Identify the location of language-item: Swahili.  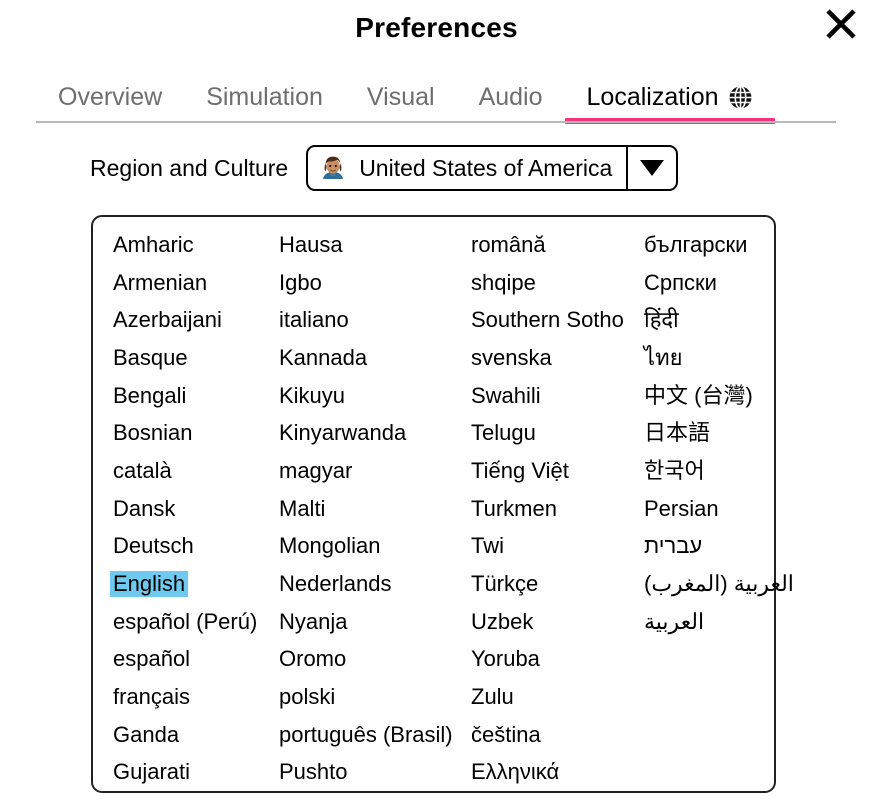
(554, 396).